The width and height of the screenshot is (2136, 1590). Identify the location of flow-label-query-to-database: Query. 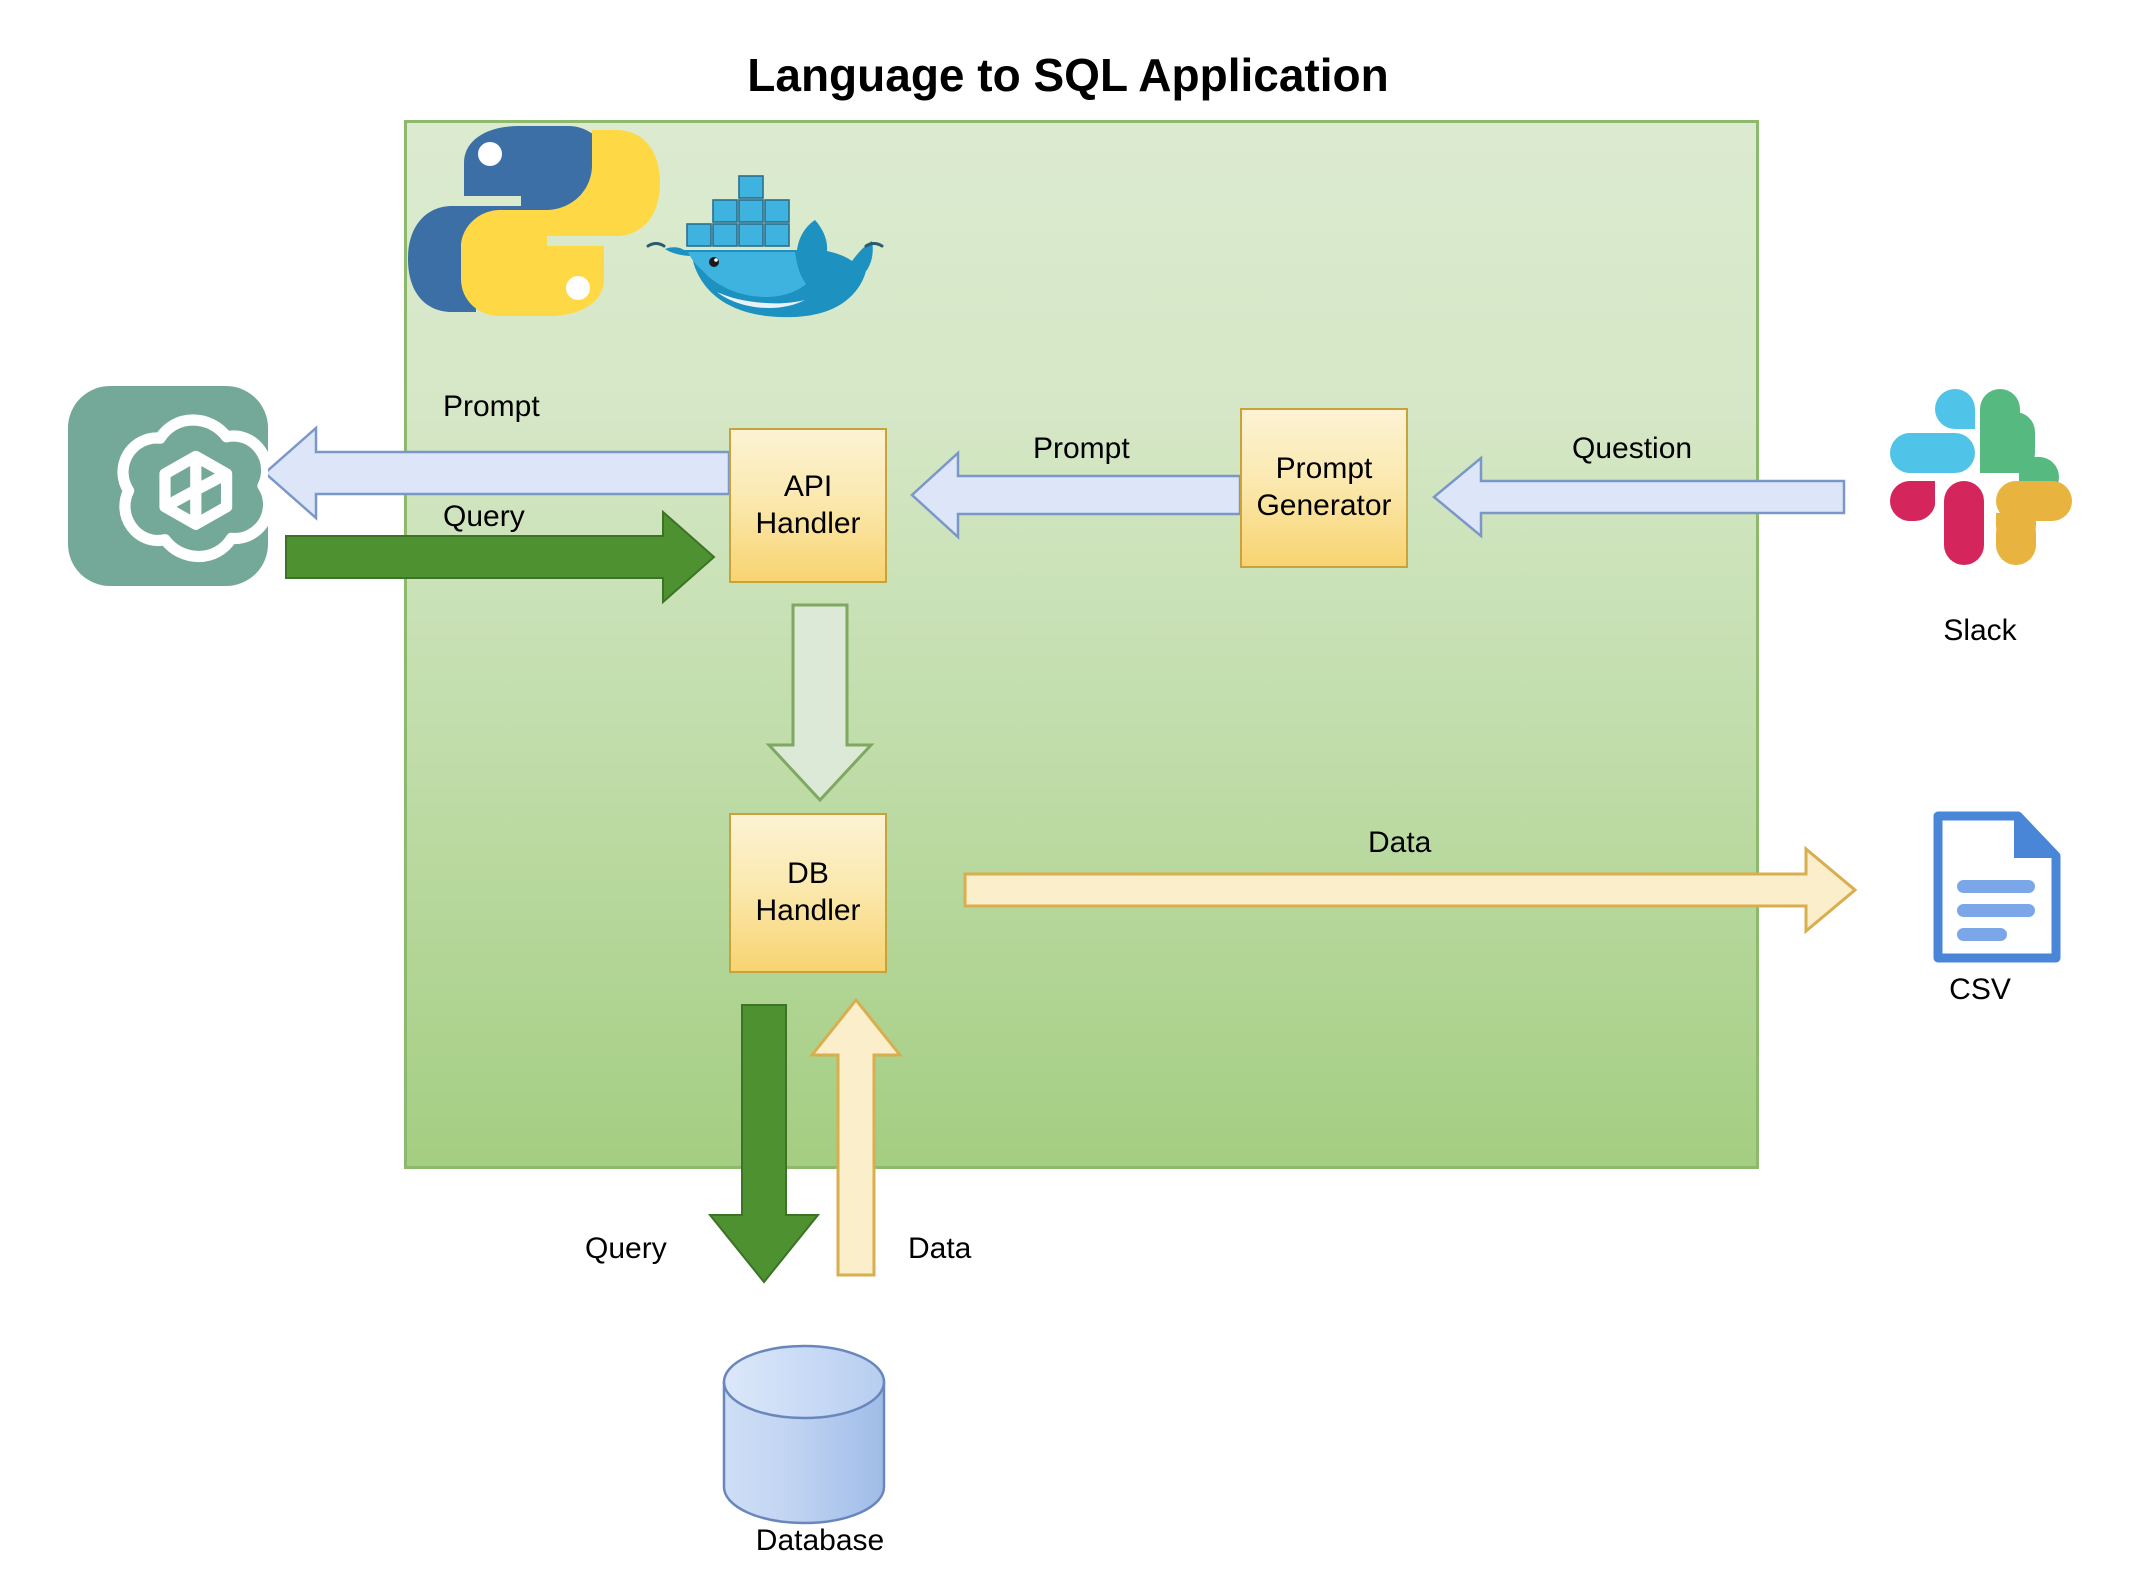
(626, 1248).